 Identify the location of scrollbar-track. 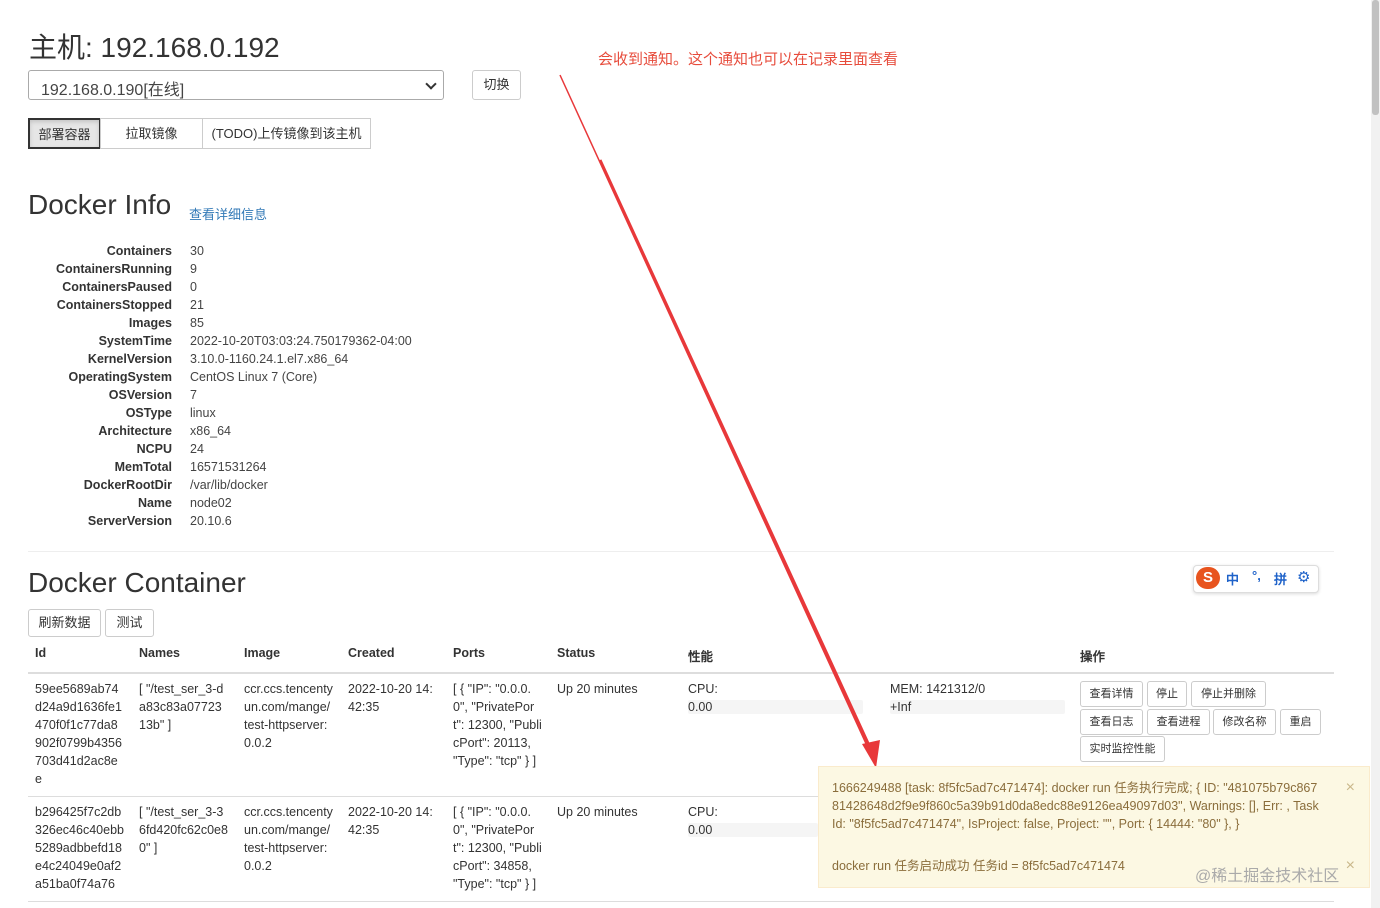
(1375, 454).